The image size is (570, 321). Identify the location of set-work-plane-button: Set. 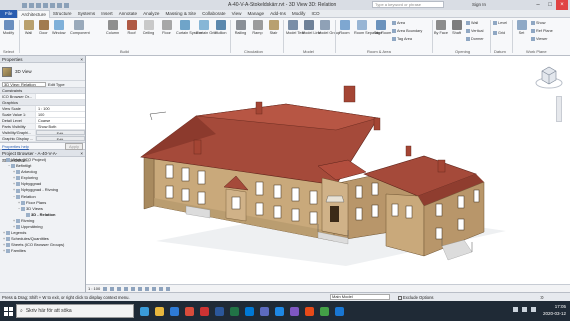
(521, 27).